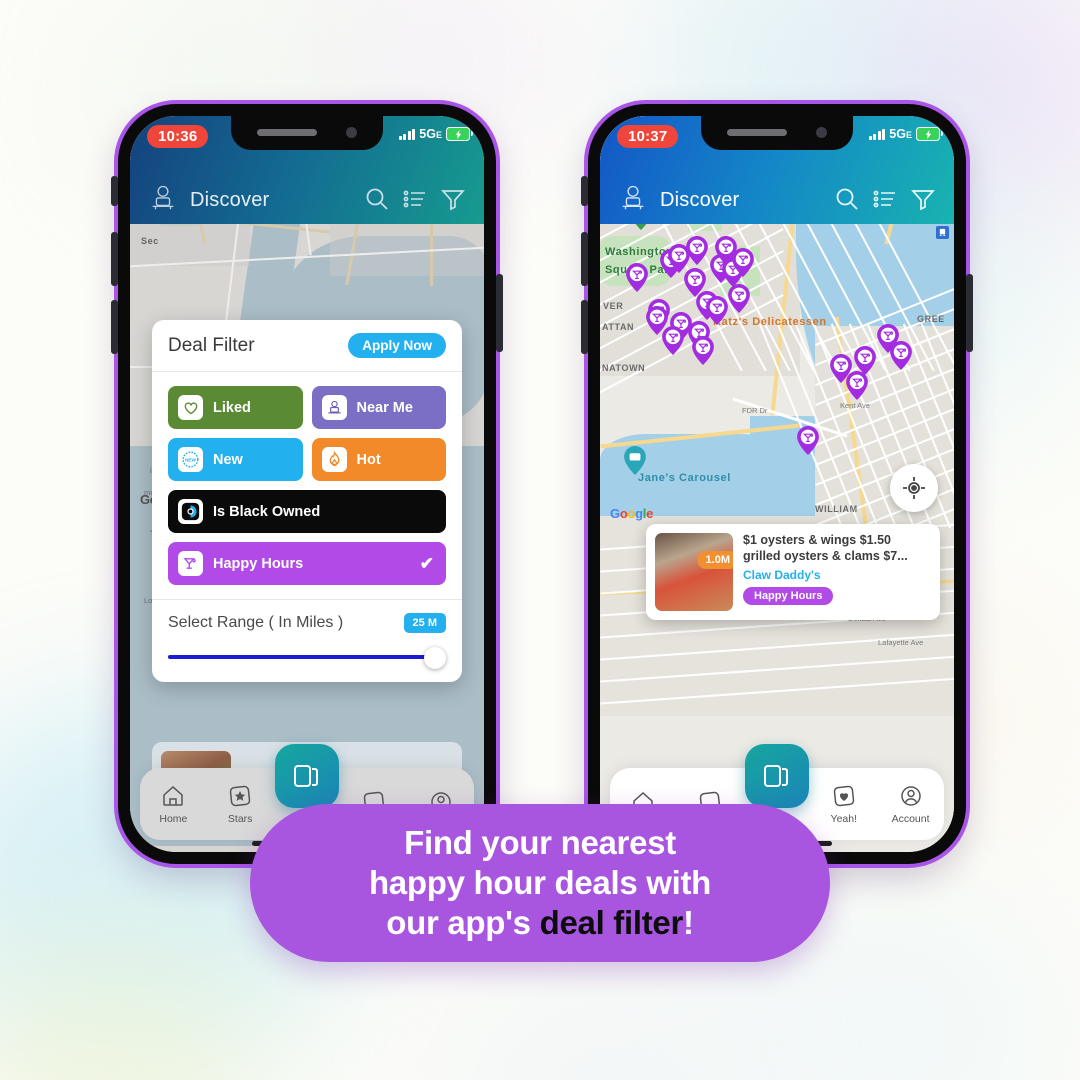 Image resolution: width=1080 pixels, height=1080 pixels. Describe the element at coordinates (877, 134) in the screenshot. I see `signal-icon-right` at that location.